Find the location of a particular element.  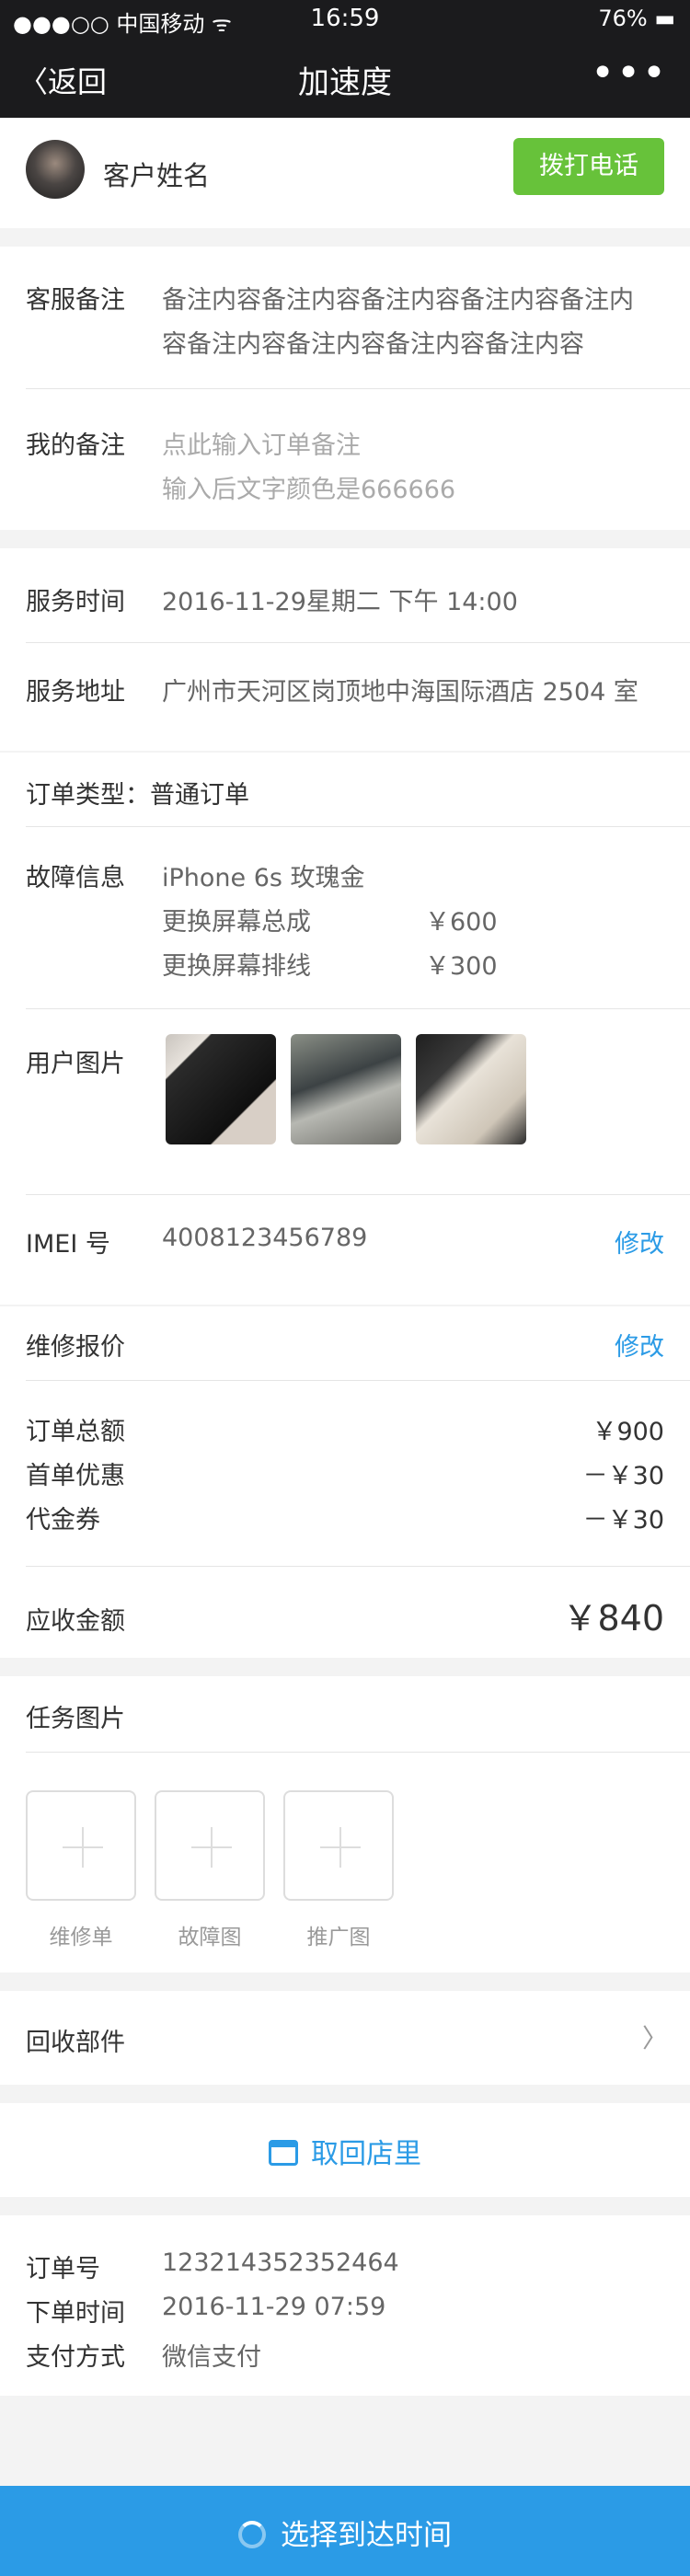

order-no-value: 123214352352464 is located at coordinates (280, 2262).